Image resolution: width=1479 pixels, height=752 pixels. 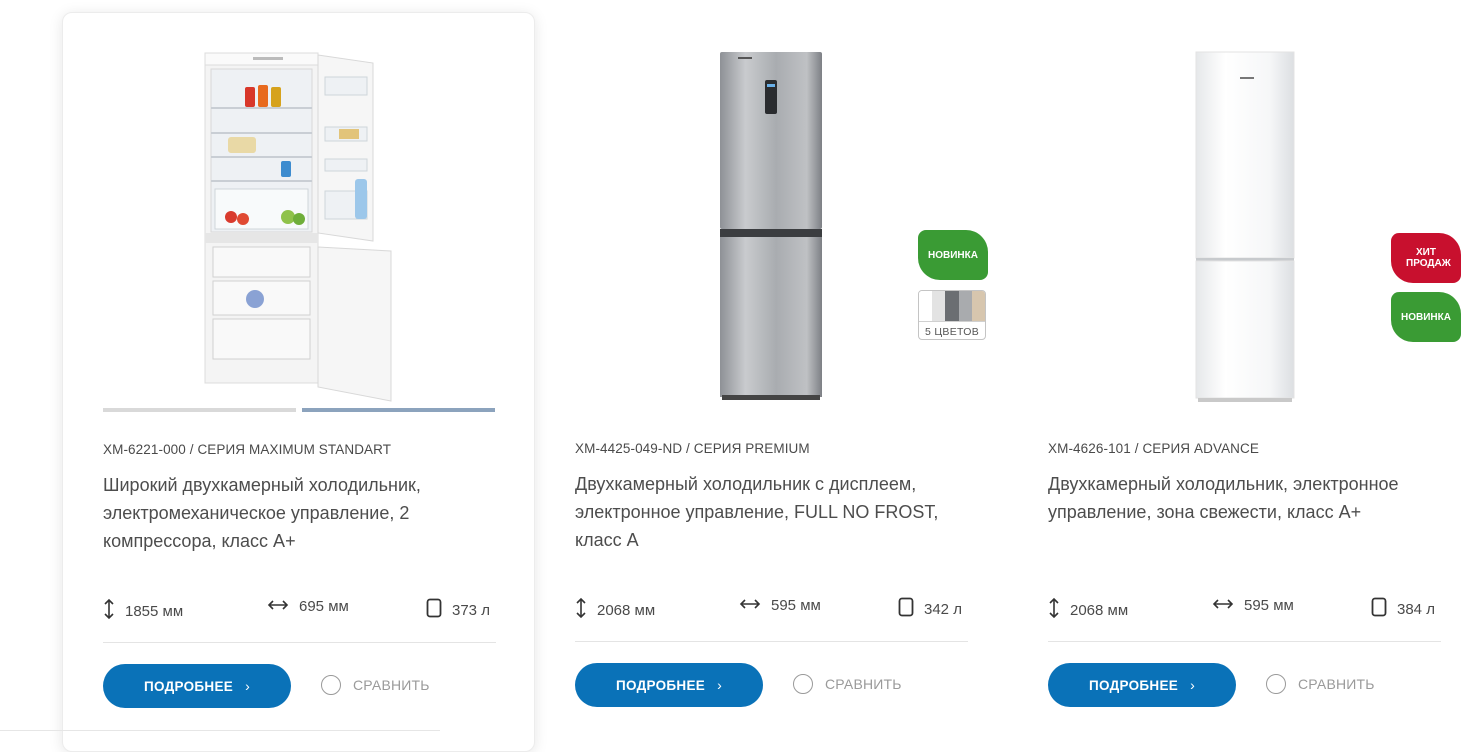 I want to click on badge-hit: ХИТ ПРОДАЖ, so click(x=1426, y=258).